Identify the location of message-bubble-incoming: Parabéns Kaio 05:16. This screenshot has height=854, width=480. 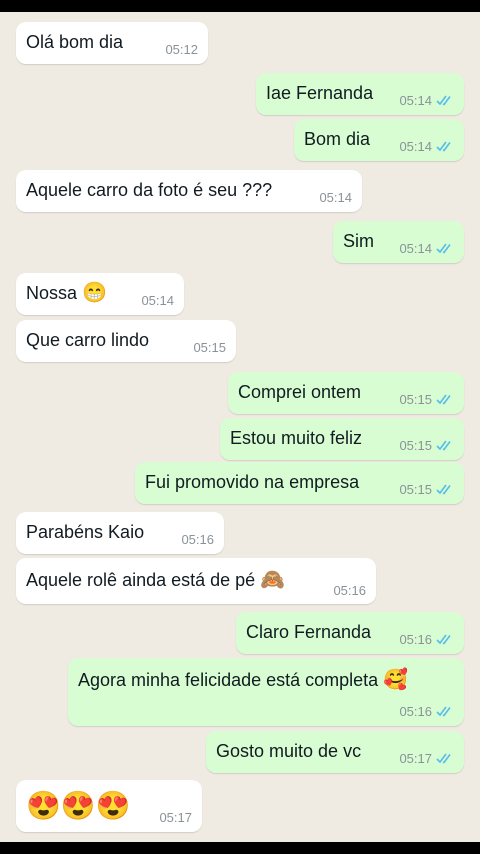
(120, 533).